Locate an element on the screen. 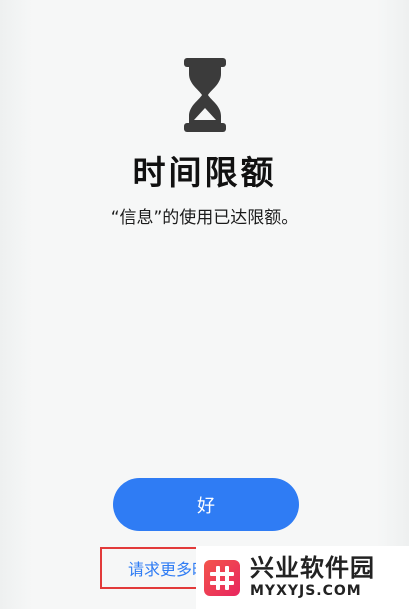 The image size is (409, 609). watermark-text: 兴业软件园 MYXYJS.COM is located at coordinates (312, 577).